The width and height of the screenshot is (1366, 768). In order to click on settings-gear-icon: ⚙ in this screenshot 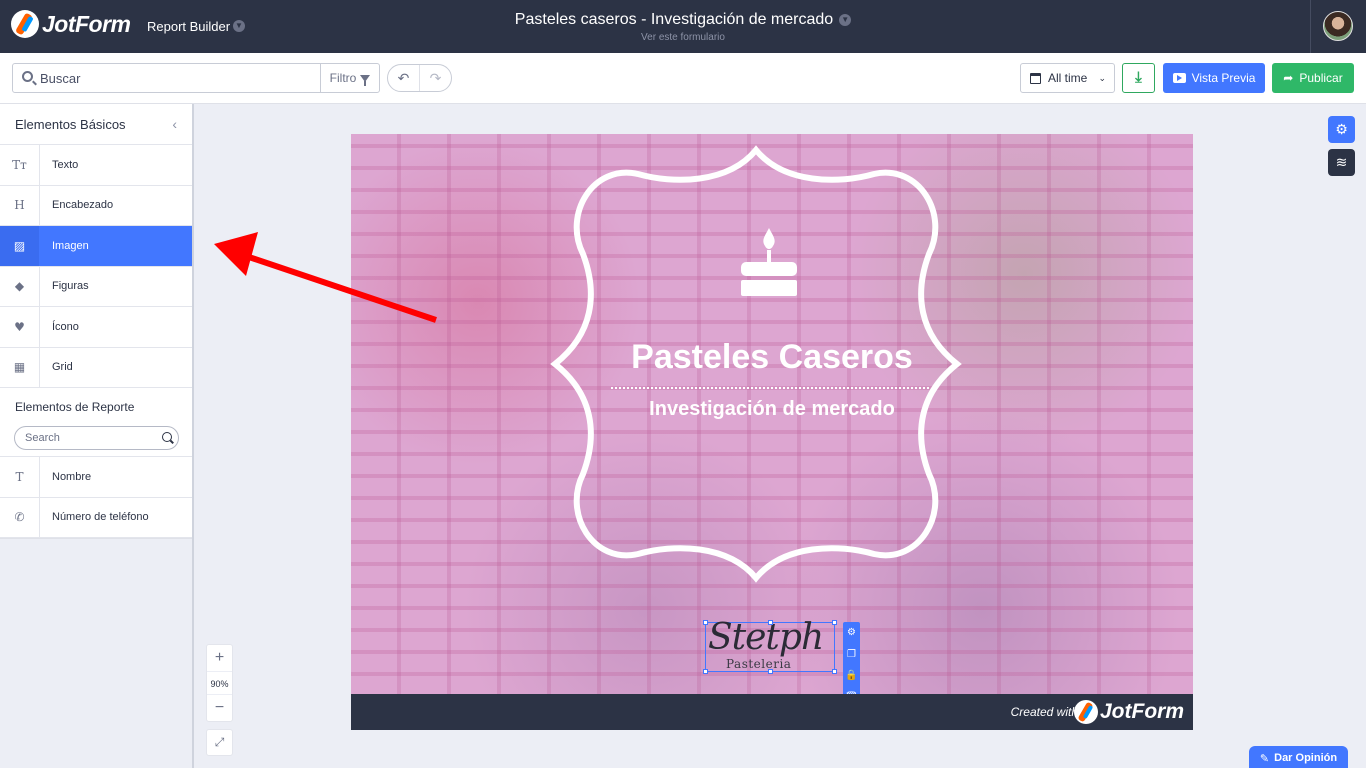, I will do `click(1341, 129)`.